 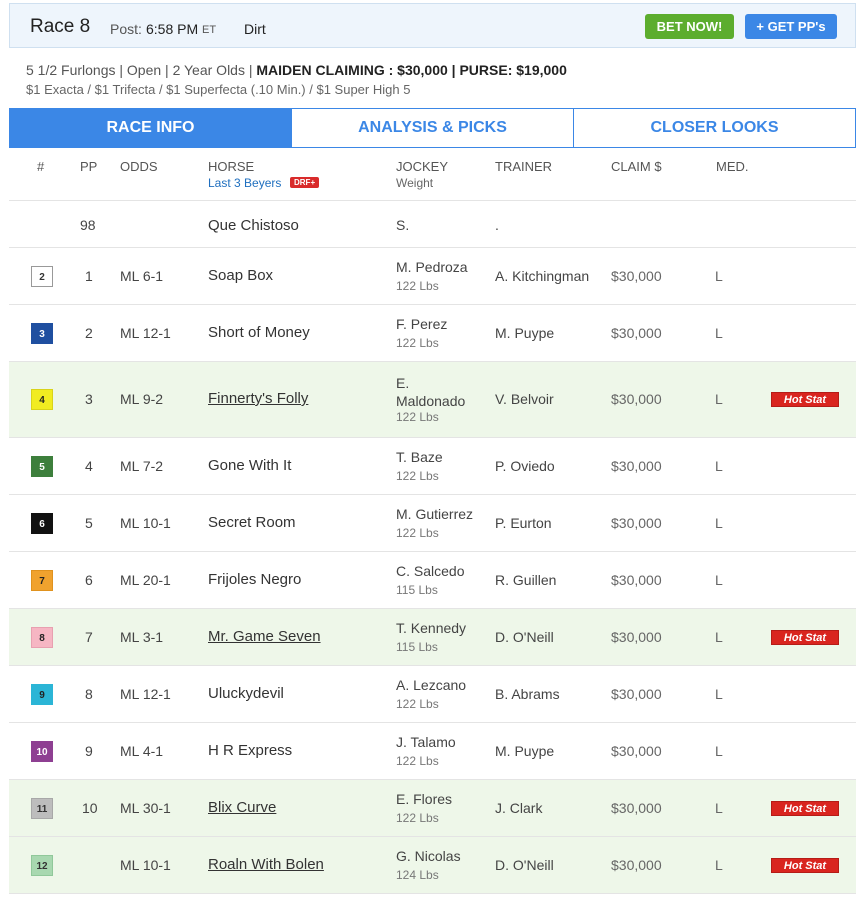 What do you see at coordinates (415, 183) in the screenshot?
I see `col-weight: Weight` at bounding box center [415, 183].